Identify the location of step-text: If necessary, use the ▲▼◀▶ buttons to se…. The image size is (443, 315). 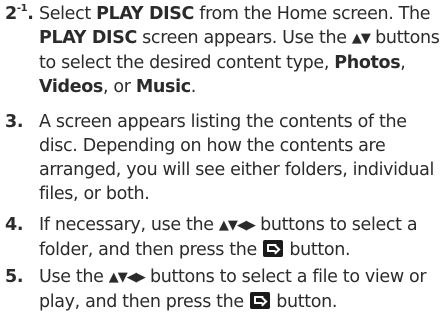
(228, 237).